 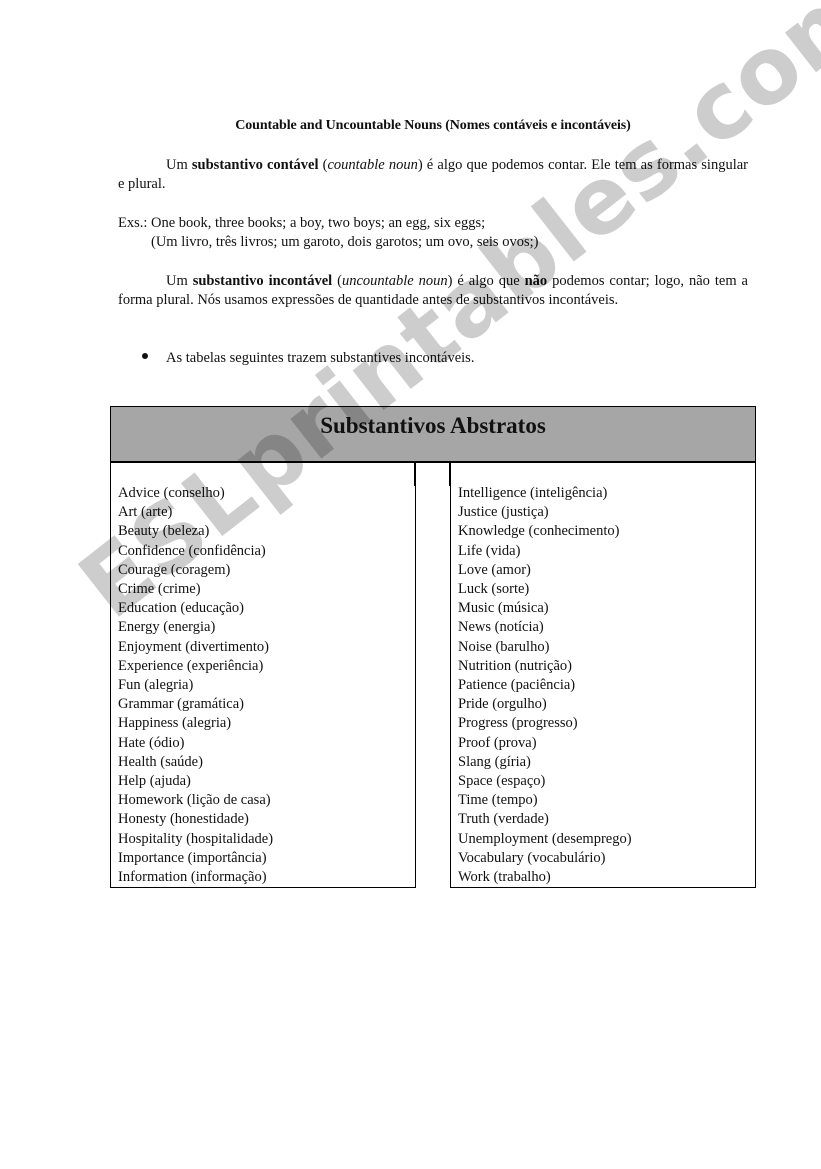 I want to click on table-header: Substantivos Abstratos, so click(x=433, y=434).